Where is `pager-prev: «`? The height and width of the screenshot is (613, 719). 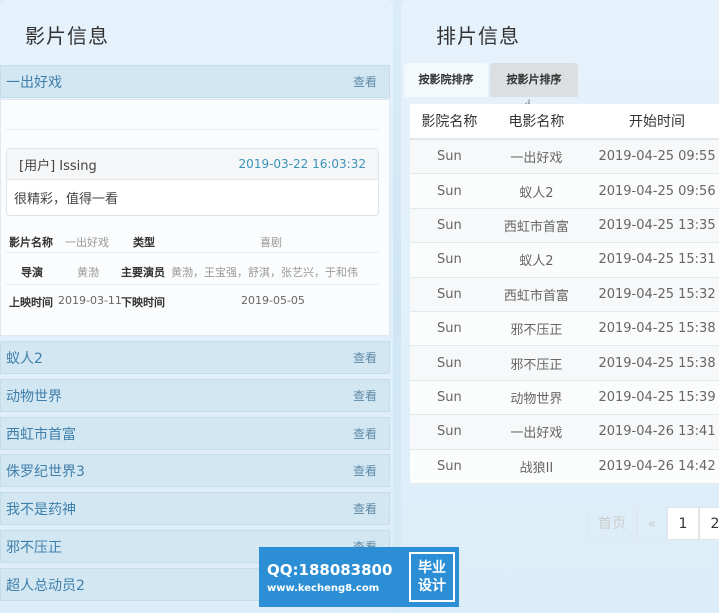 pager-prev: « is located at coordinates (652, 523).